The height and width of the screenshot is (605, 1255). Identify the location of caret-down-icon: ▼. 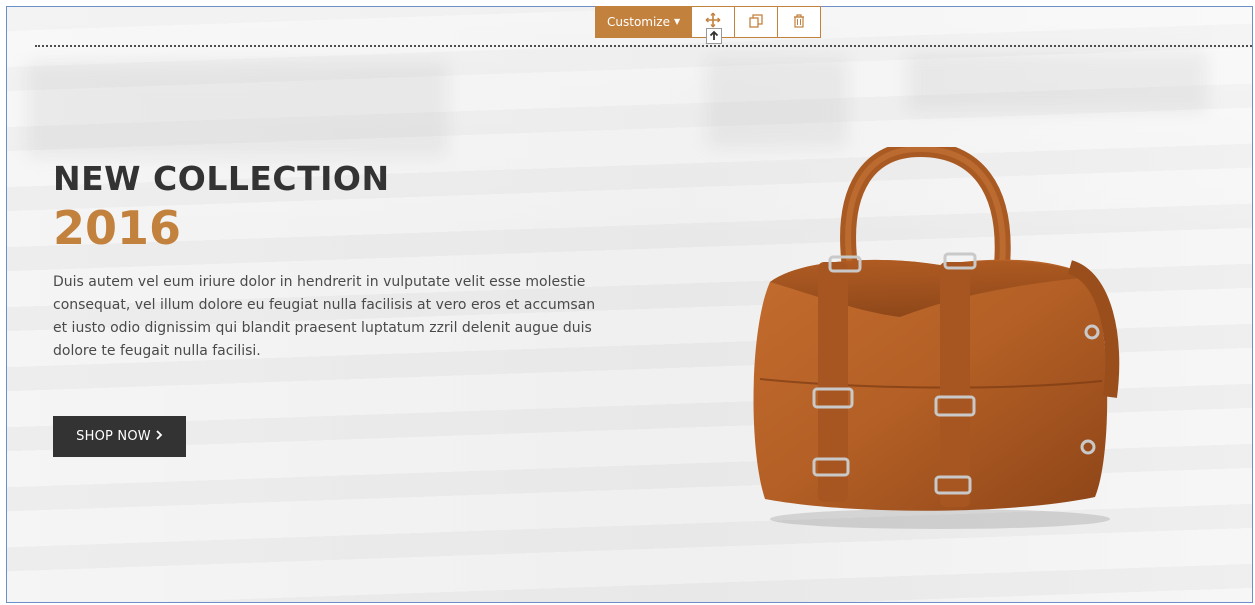
(677, 21).